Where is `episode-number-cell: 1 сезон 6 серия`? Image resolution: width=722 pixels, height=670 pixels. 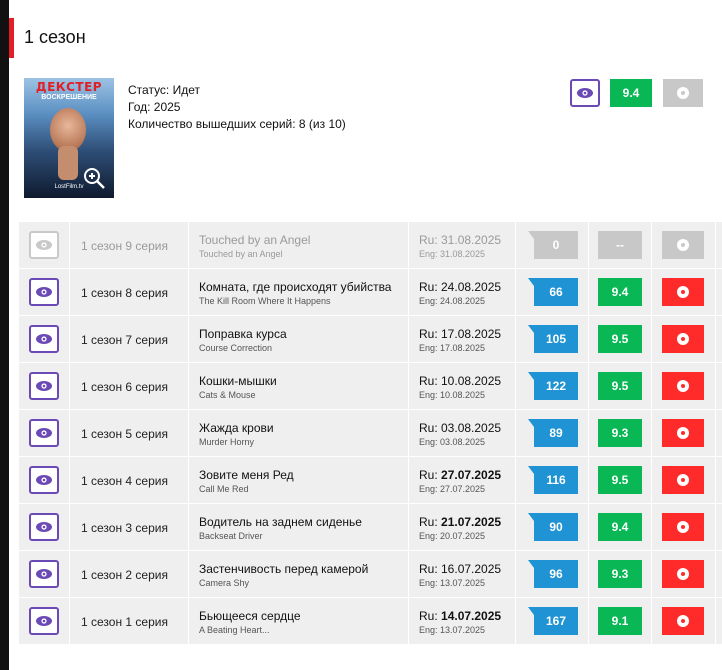
episode-number-cell: 1 сезон 6 серия is located at coordinates (129, 386).